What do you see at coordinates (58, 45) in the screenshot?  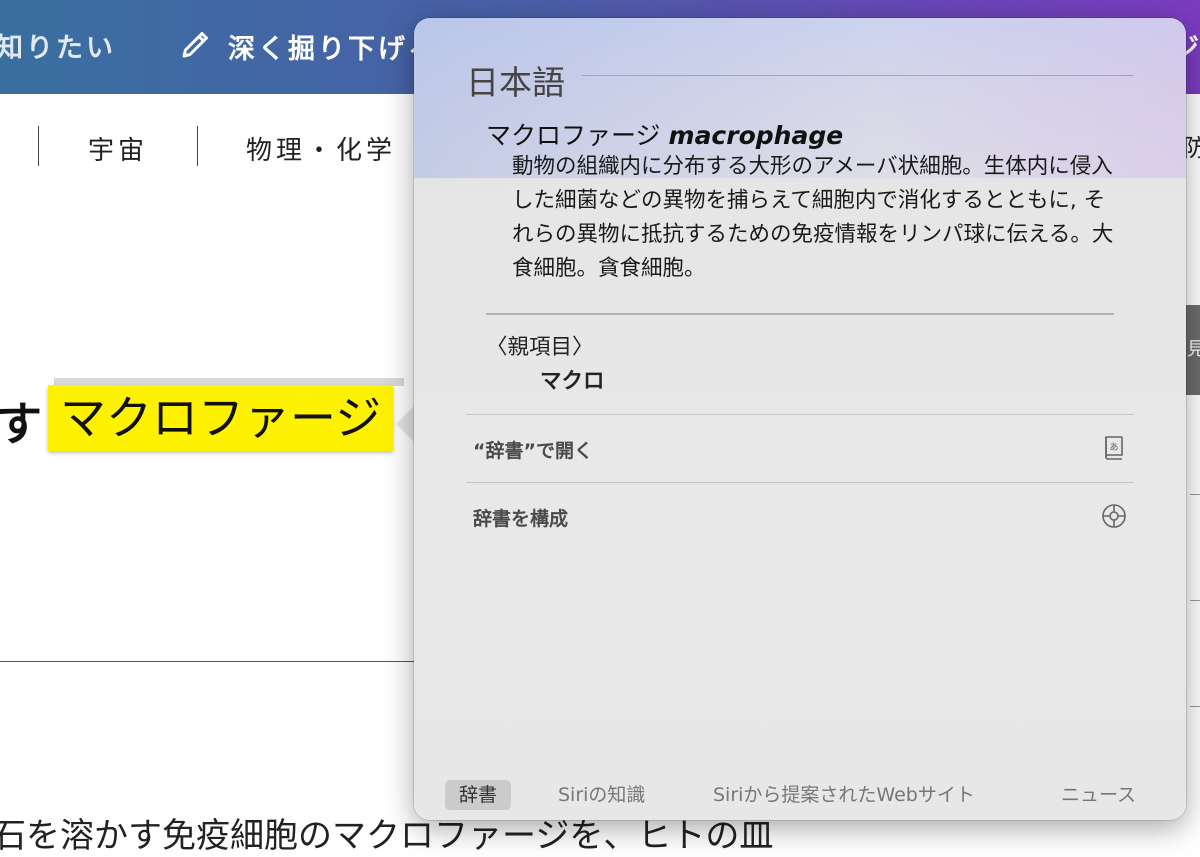 I see `nav-item-want-to-know: 知りたい` at bounding box center [58, 45].